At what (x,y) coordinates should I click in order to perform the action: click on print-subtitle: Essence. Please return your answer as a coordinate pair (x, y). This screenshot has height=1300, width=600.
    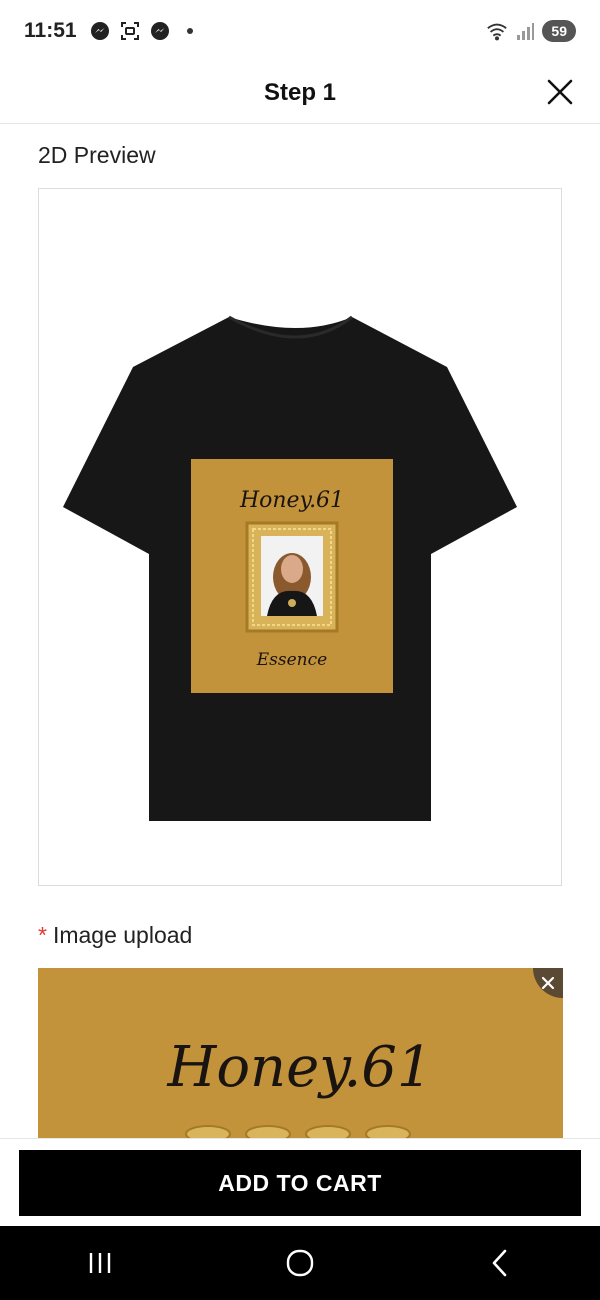
    Looking at the image, I should click on (291, 660).